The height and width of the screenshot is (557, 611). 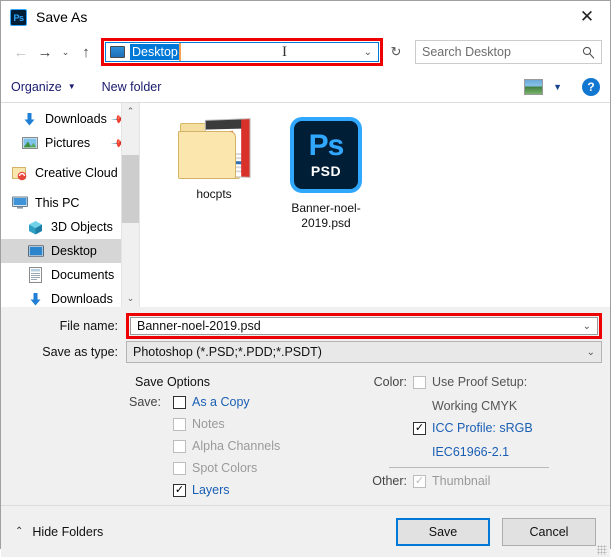 What do you see at coordinates (591, 86) in the screenshot?
I see `help-icon: ?` at bounding box center [591, 86].